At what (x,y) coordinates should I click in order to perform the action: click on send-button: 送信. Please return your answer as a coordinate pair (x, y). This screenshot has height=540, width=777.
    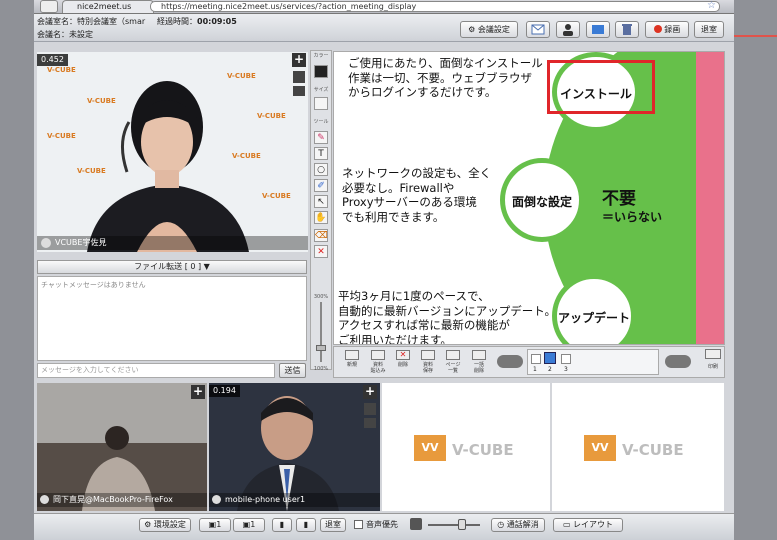
    Looking at the image, I should click on (292, 370).